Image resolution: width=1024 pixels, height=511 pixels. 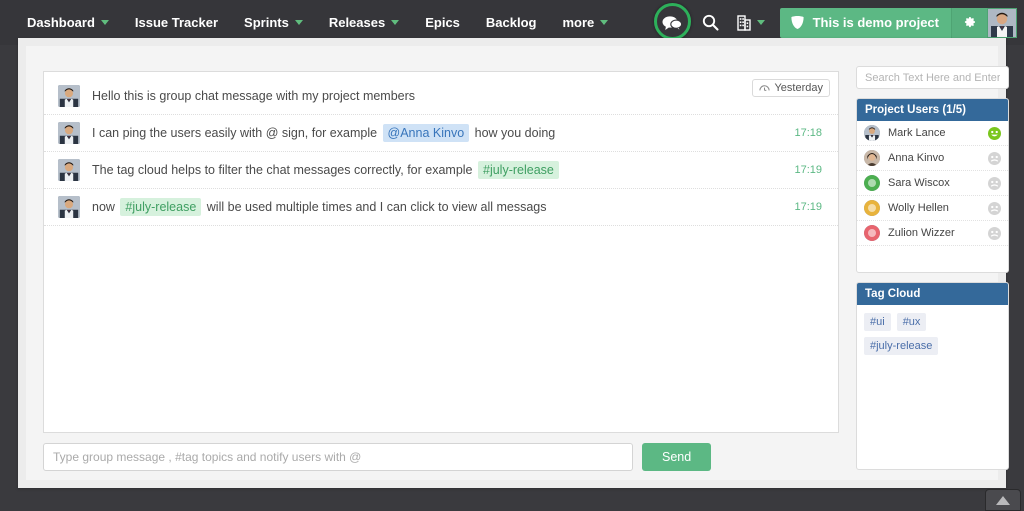 What do you see at coordinates (338, 457) in the screenshot?
I see `message-input` at bounding box center [338, 457].